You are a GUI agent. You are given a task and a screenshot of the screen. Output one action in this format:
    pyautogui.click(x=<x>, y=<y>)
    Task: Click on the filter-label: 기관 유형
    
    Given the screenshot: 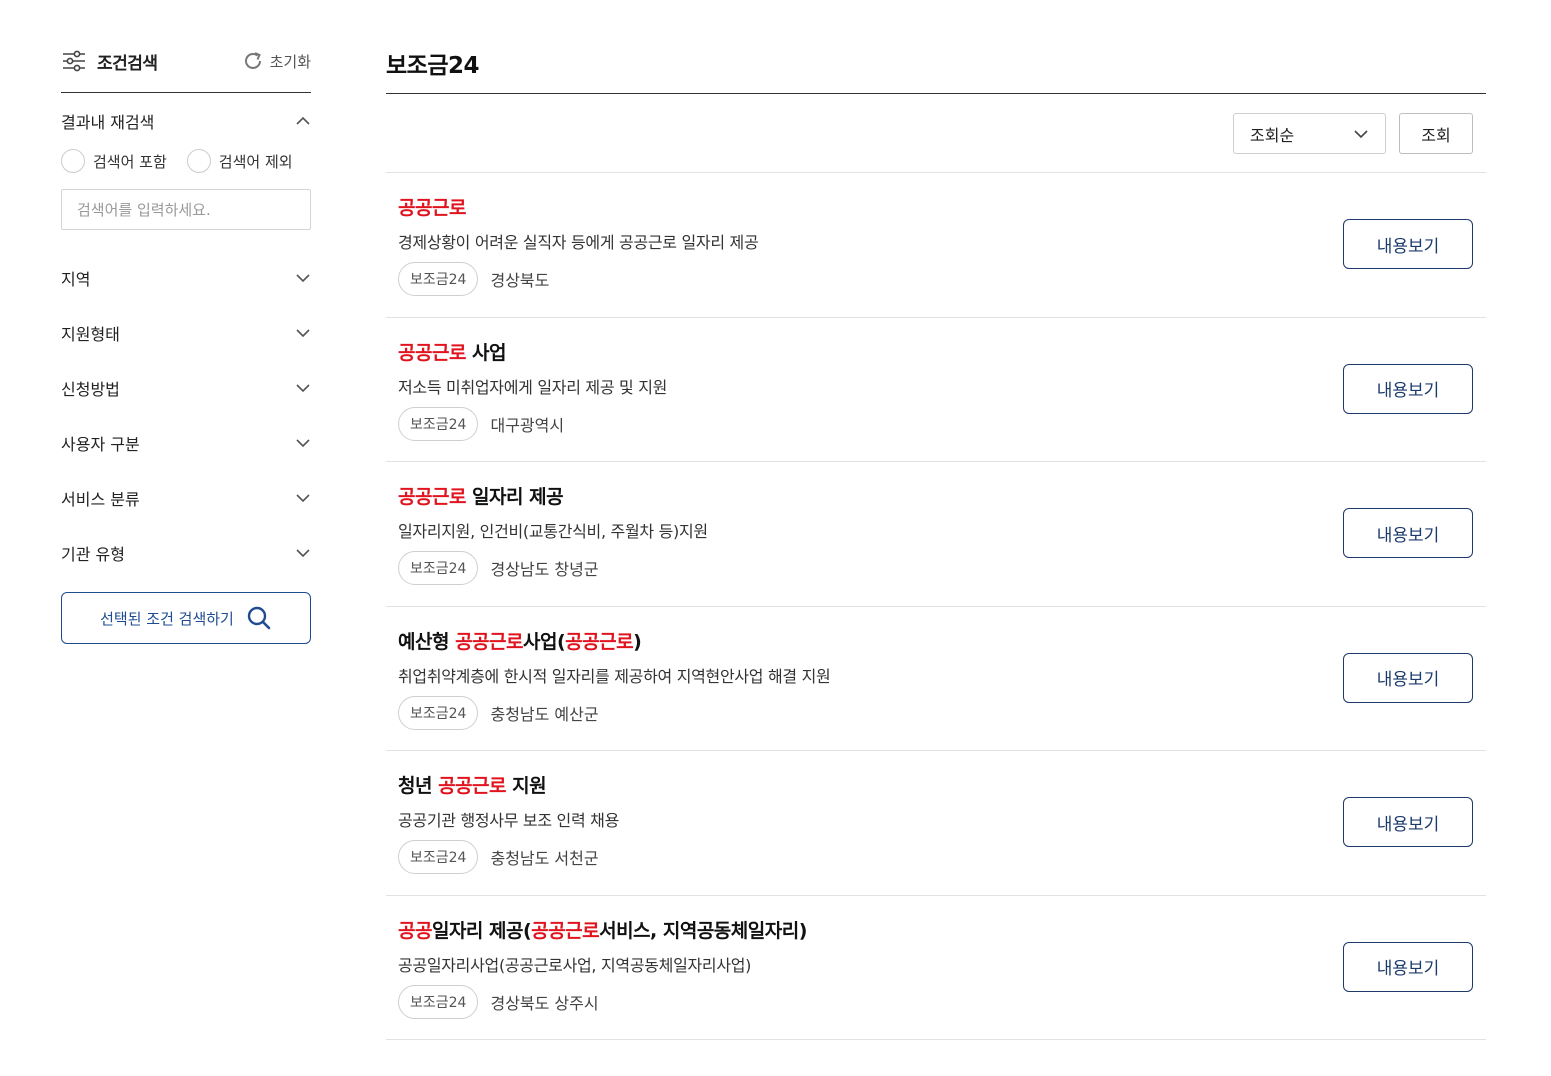 What is the action you would take?
    pyautogui.click(x=93, y=554)
    